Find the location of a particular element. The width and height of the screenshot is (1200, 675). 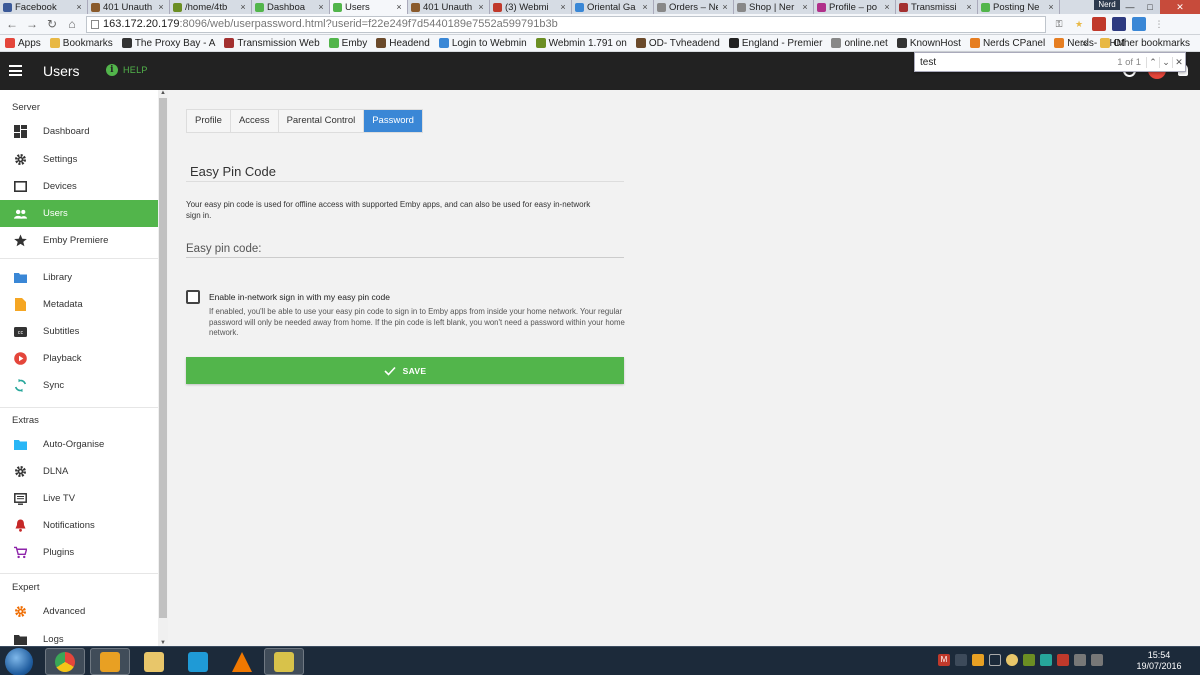

sidebar-item-subtitles: cc Subtitles is located at coordinates (79, 331).